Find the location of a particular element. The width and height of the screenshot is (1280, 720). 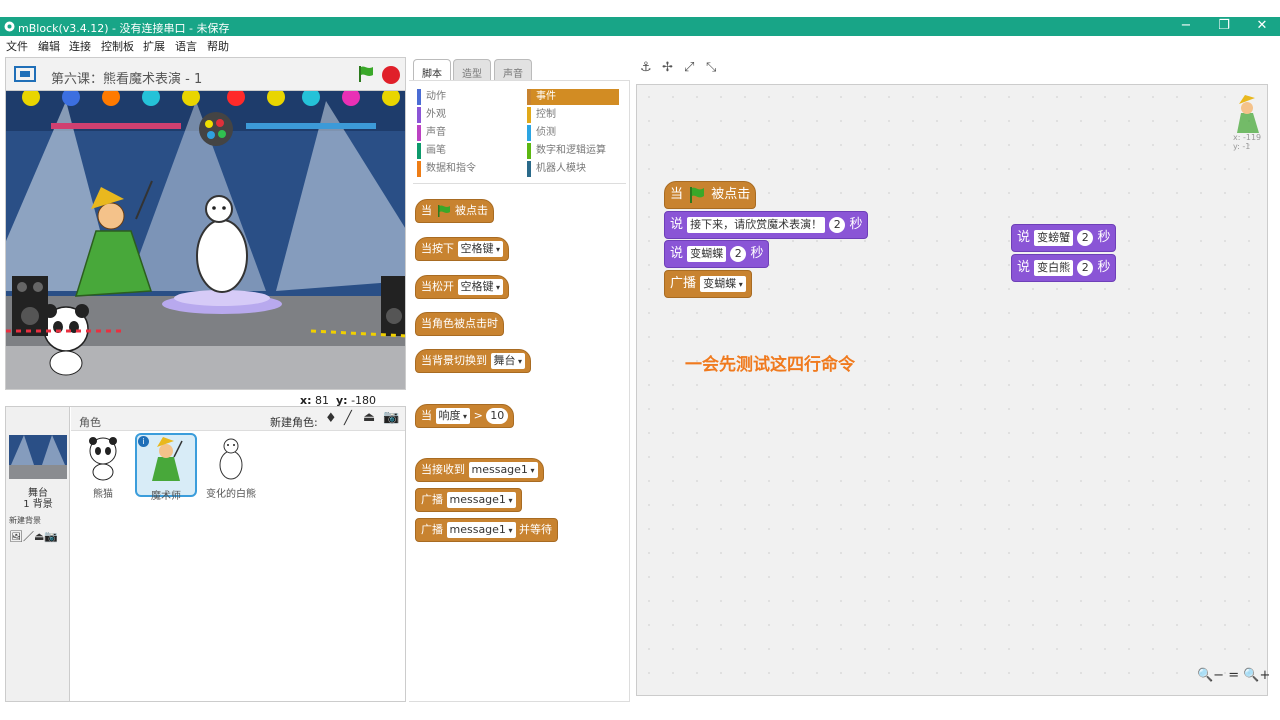

stage-thumbnail is located at coordinates (38, 457).